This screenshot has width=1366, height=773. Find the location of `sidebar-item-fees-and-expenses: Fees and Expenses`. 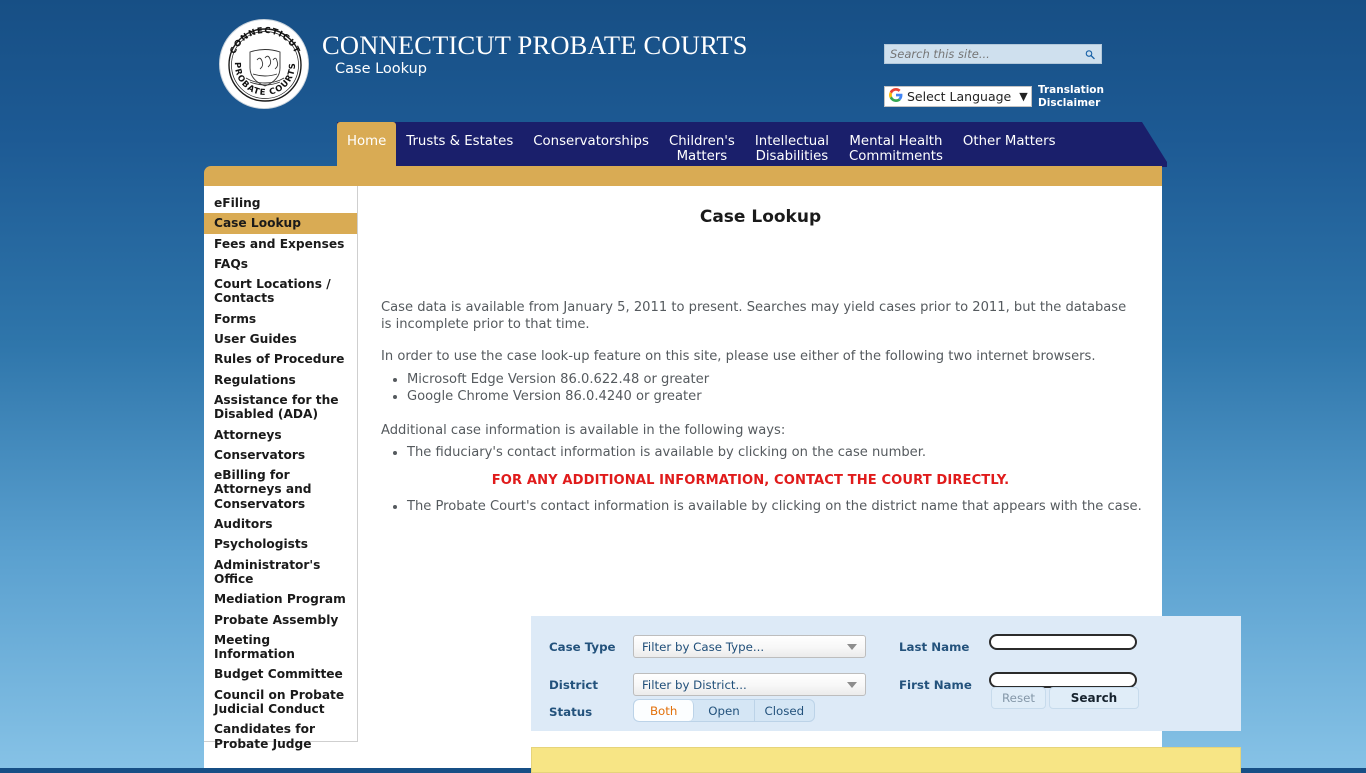

sidebar-item-fees-and-expenses: Fees and Expenses is located at coordinates (280, 244).